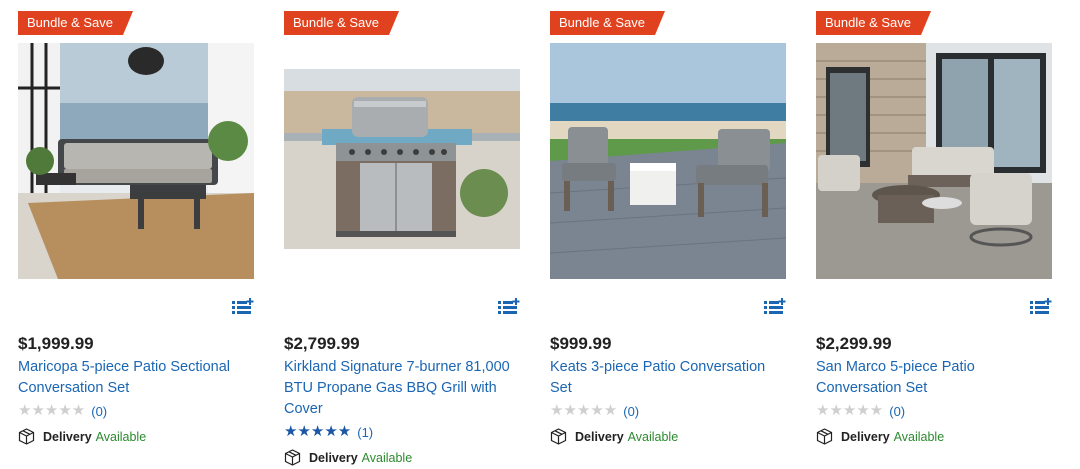 The height and width of the screenshot is (469, 1080). Describe the element at coordinates (365, 432) in the screenshot. I see `review-count: (1)` at that location.